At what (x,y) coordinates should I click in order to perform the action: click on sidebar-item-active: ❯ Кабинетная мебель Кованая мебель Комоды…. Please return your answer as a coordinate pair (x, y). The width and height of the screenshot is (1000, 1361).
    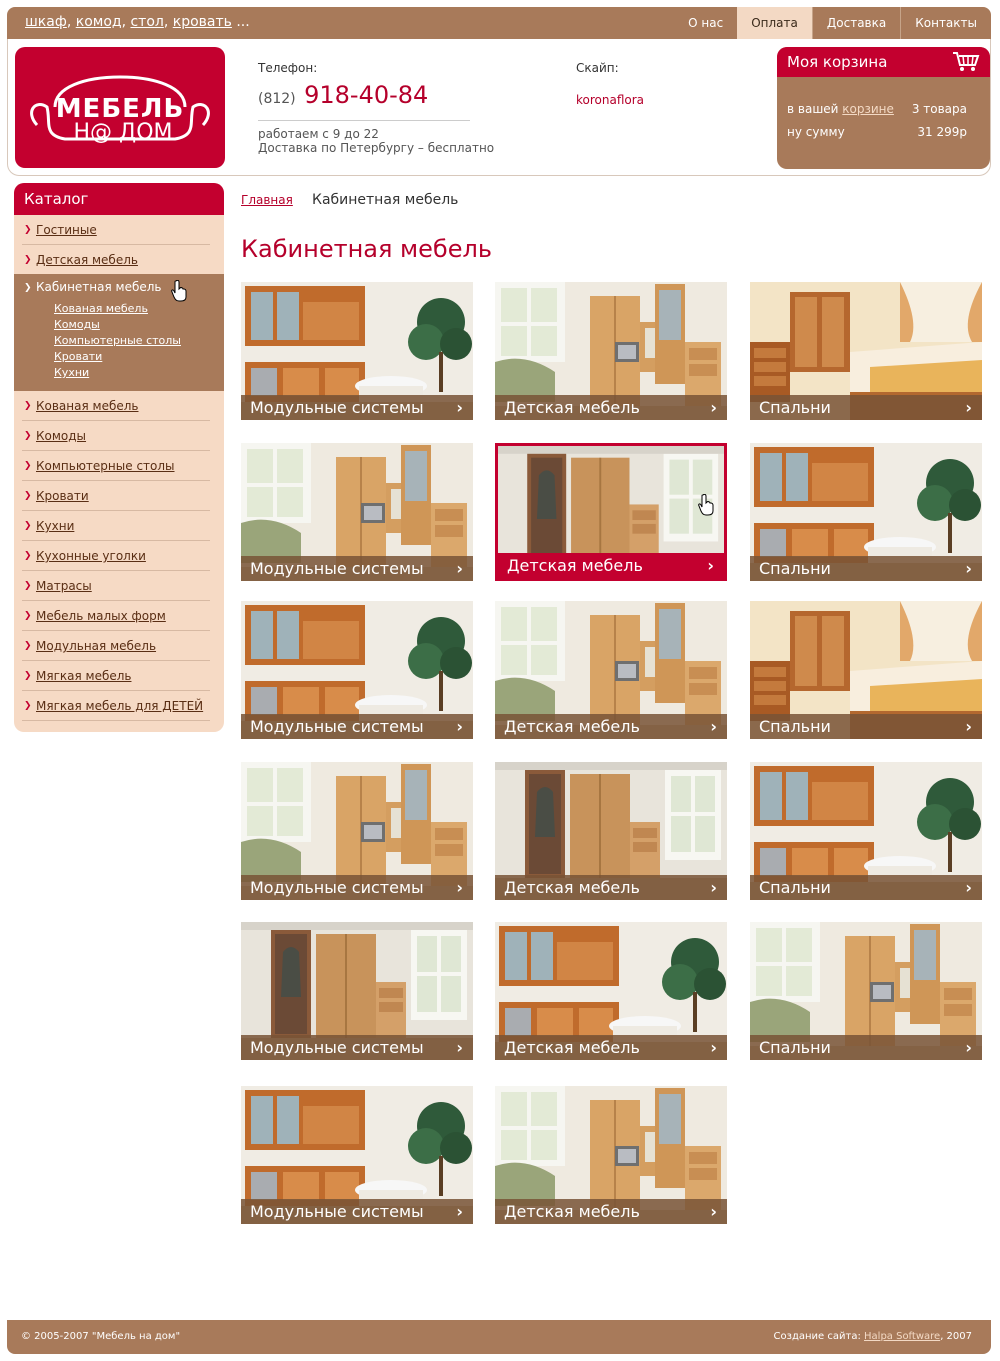
    Looking at the image, I should click on (119, 332).